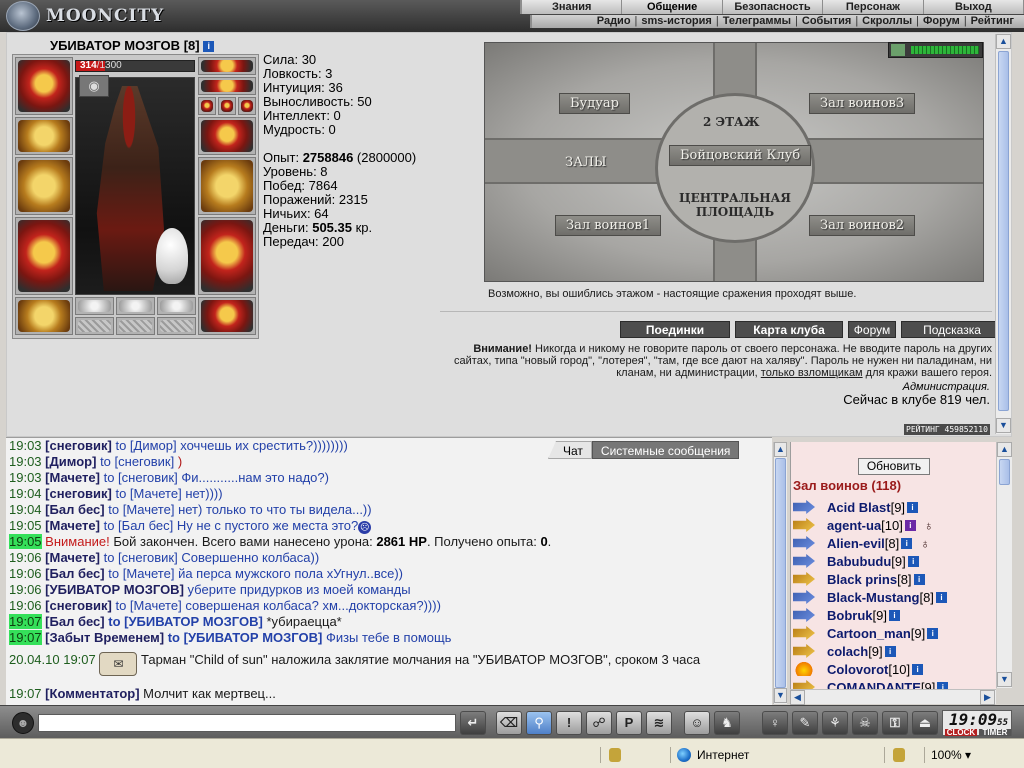  I want to click on user-row: Babubudu [9] i, so click(894, 561).